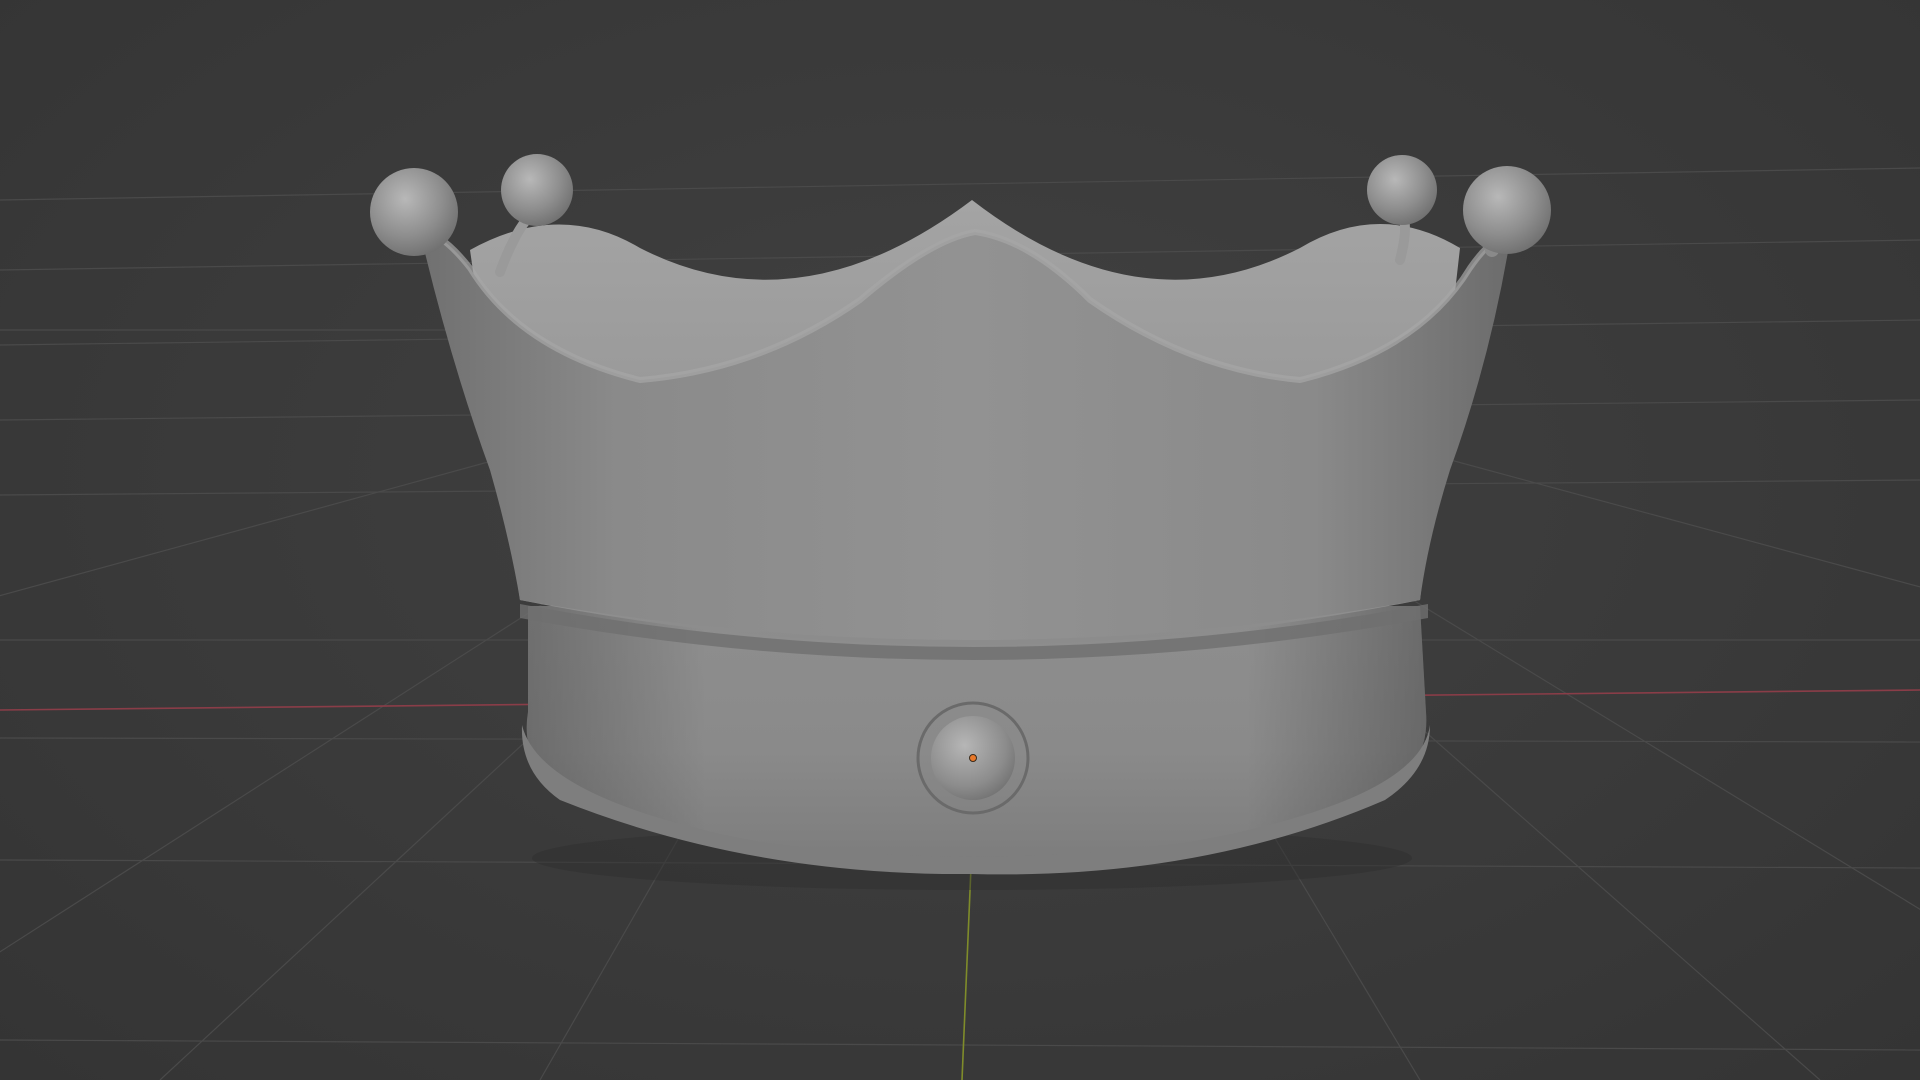  Describe the element at coordinates (414, 212) in the screenshot. I see `crown-ball-left-outer` at that location.